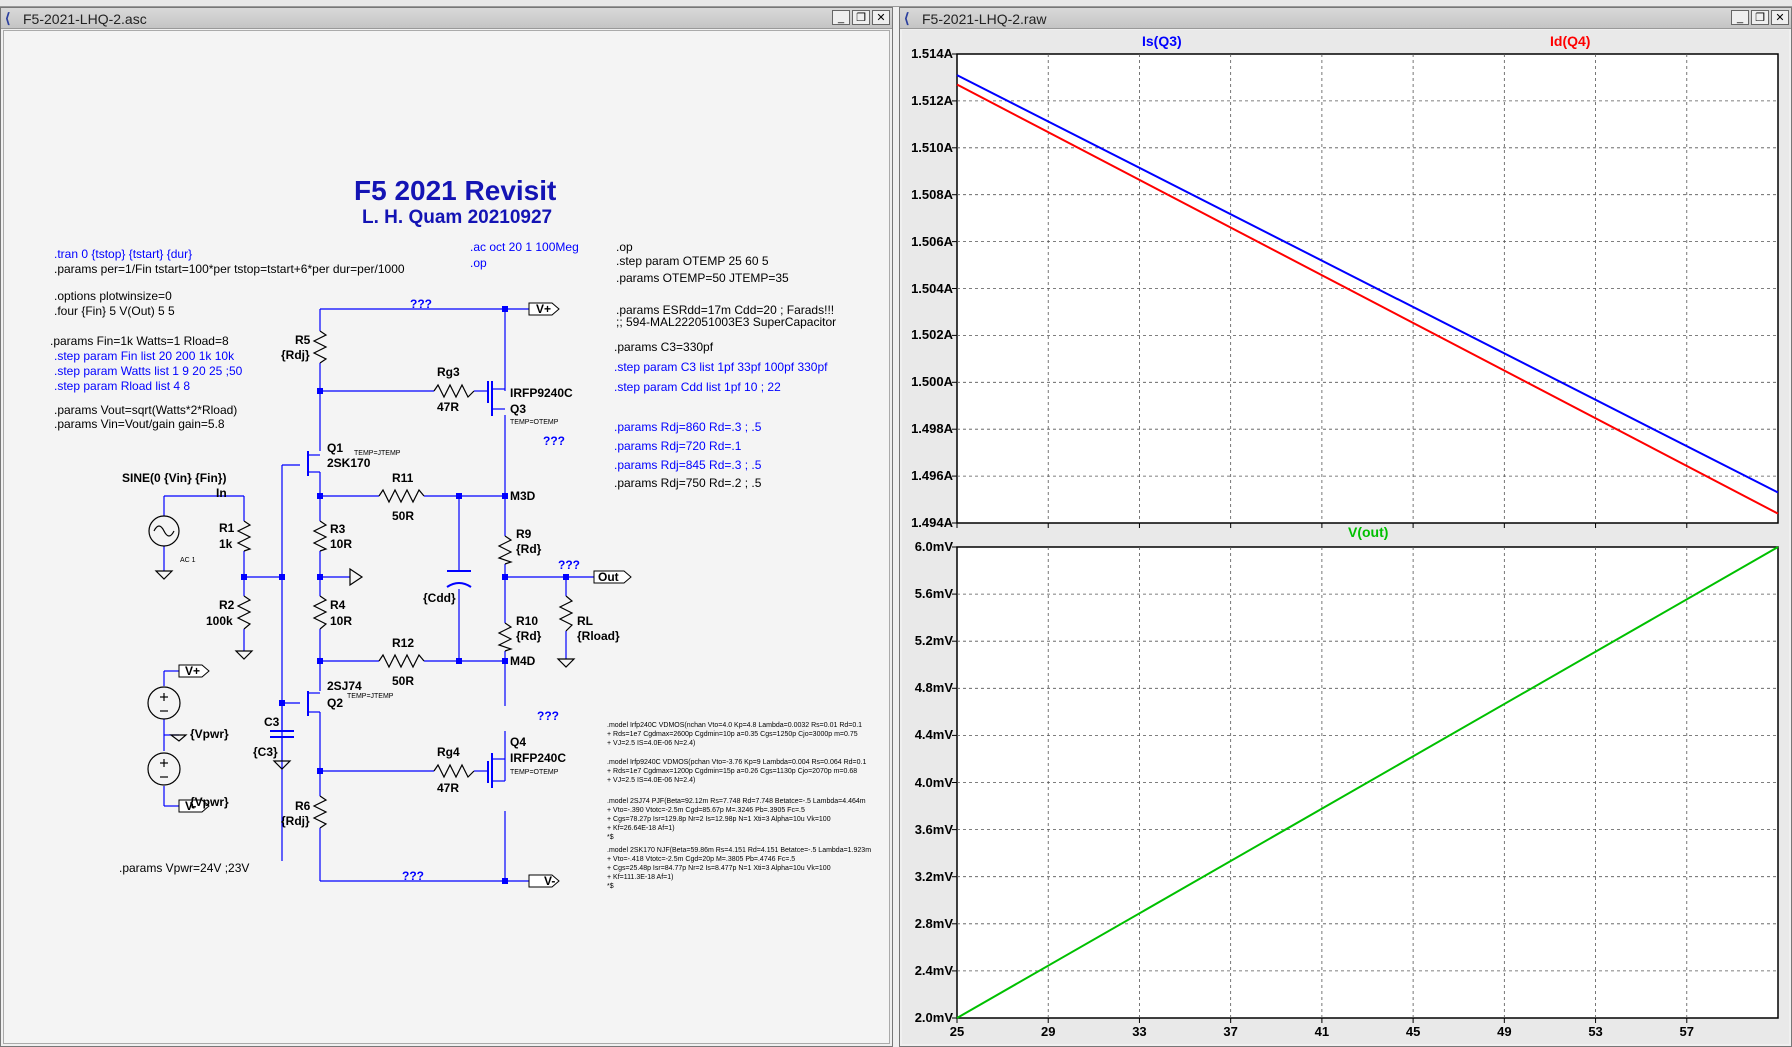 This screenshot has height=1047, width=1792. Describe the element at coordinates (341, 621) in the screenshot. I see `value-r4: 10R` at that location.